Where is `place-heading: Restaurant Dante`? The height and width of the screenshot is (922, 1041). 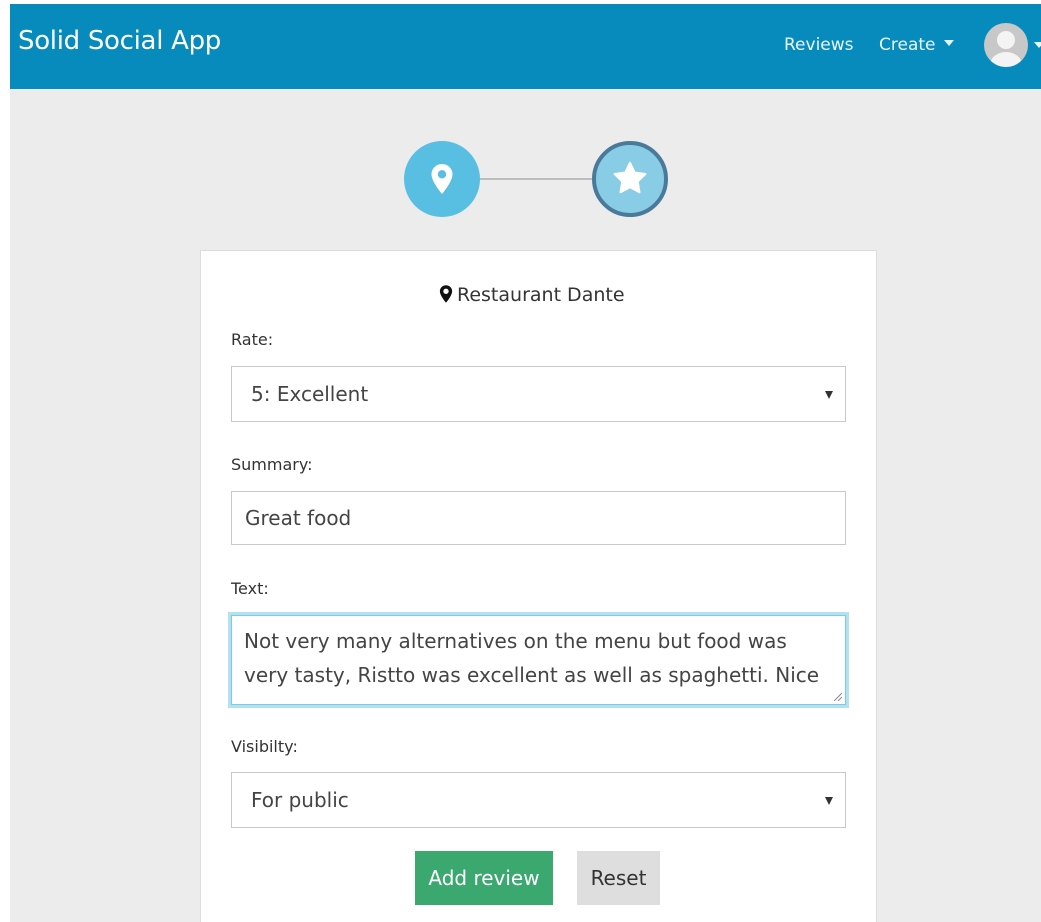 place-heading: Restaurant Dante is located at coordinates (532, 295).